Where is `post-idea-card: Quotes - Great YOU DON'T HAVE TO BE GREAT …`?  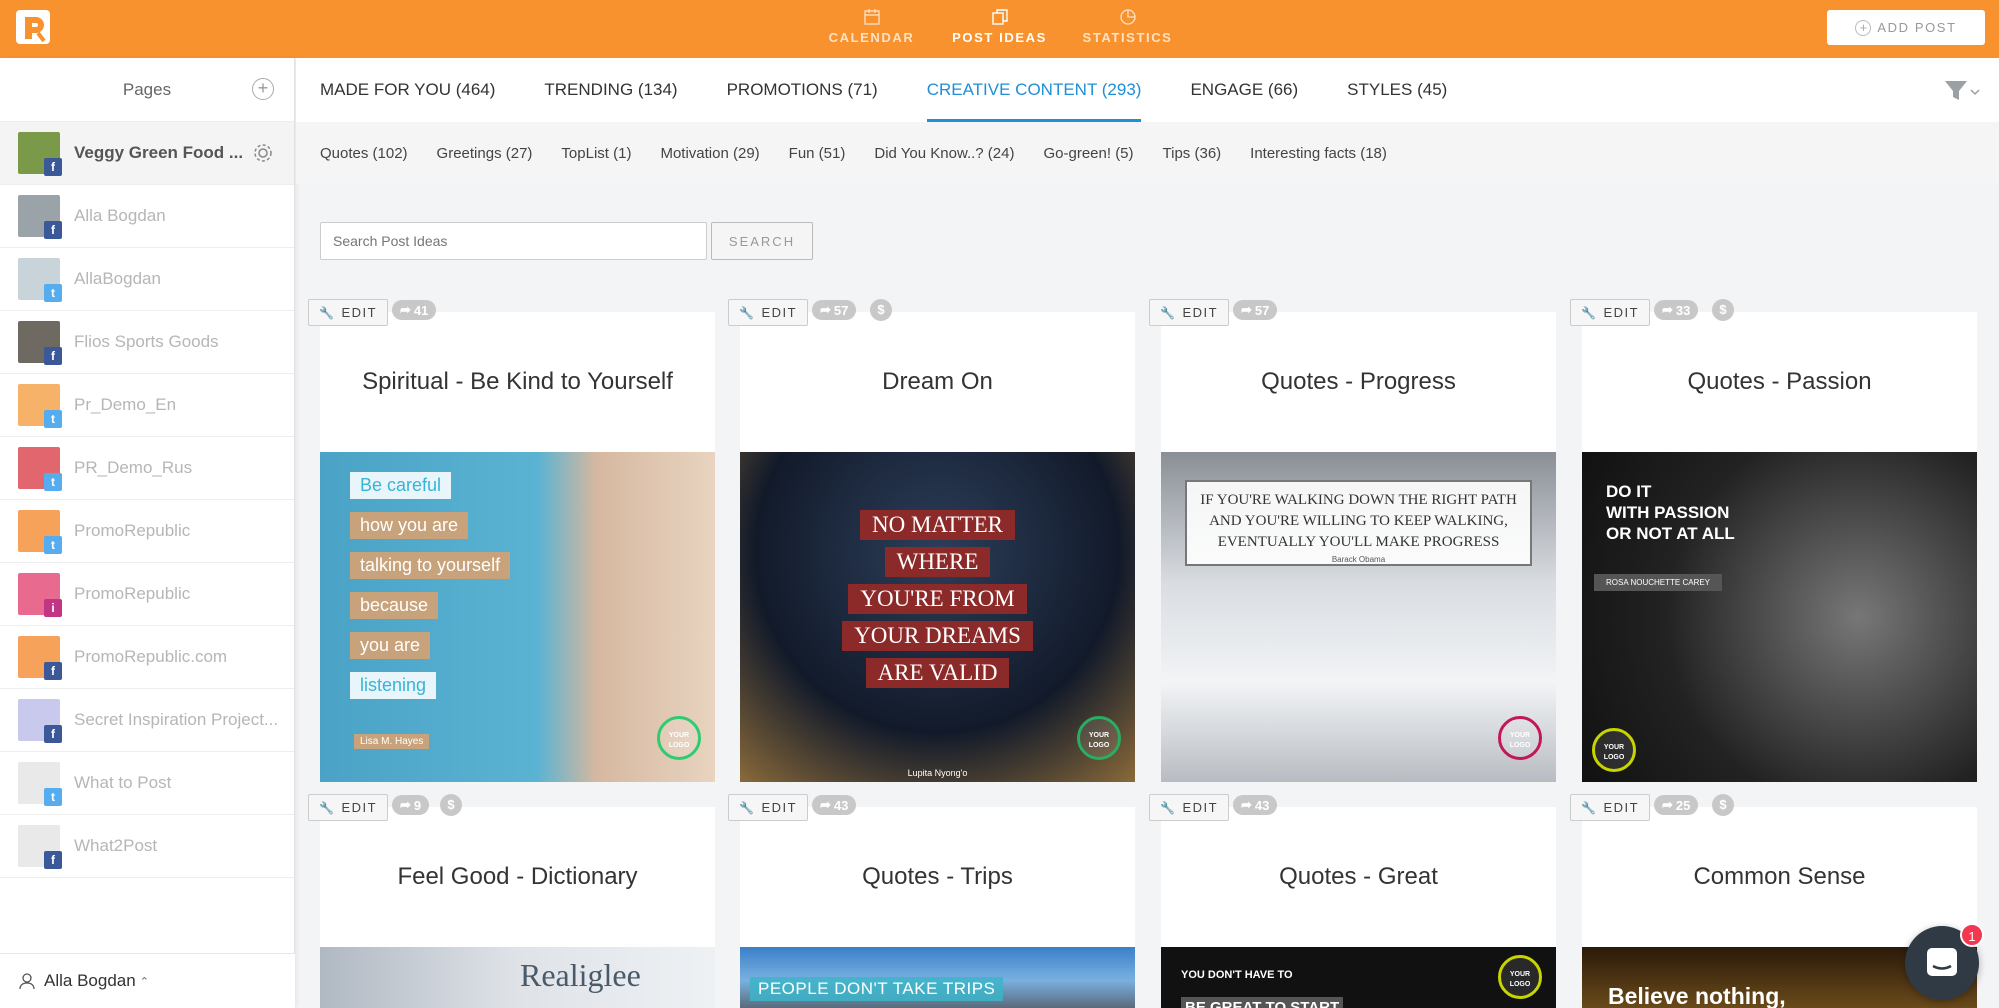 post-idea-card: Quotes - Great YOU DON'T HAVE TO BE GREAT … is located at coordinates (1358, 907).